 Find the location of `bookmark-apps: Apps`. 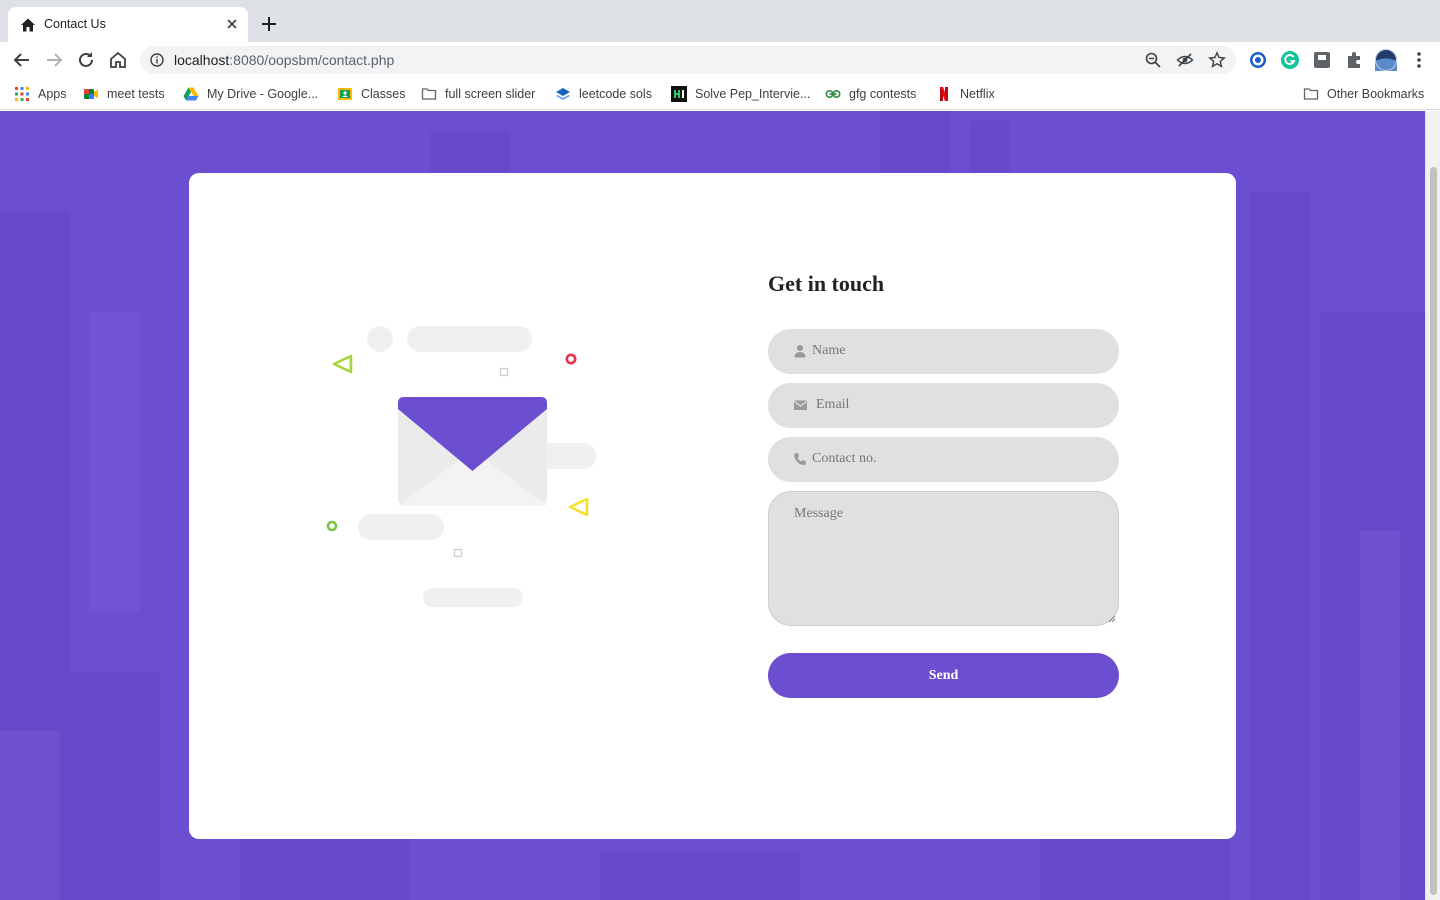

bookmark-apps: Apps is located at coordinates (40, 94).